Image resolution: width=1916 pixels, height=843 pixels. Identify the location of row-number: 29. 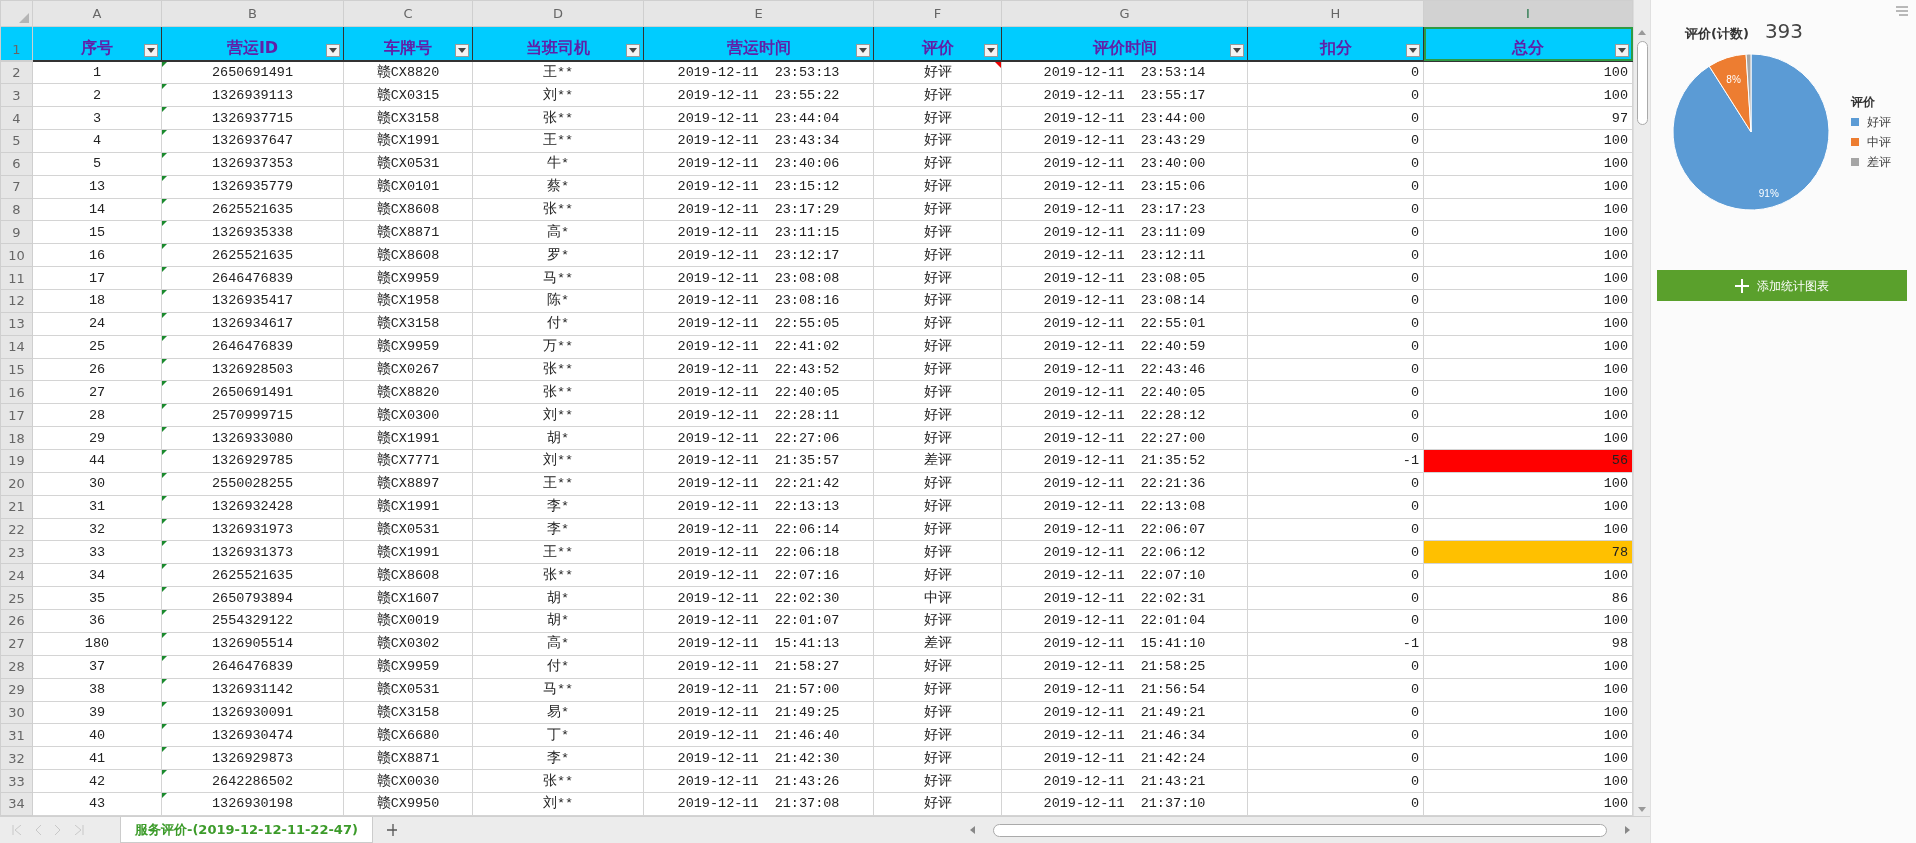
(16, 689).